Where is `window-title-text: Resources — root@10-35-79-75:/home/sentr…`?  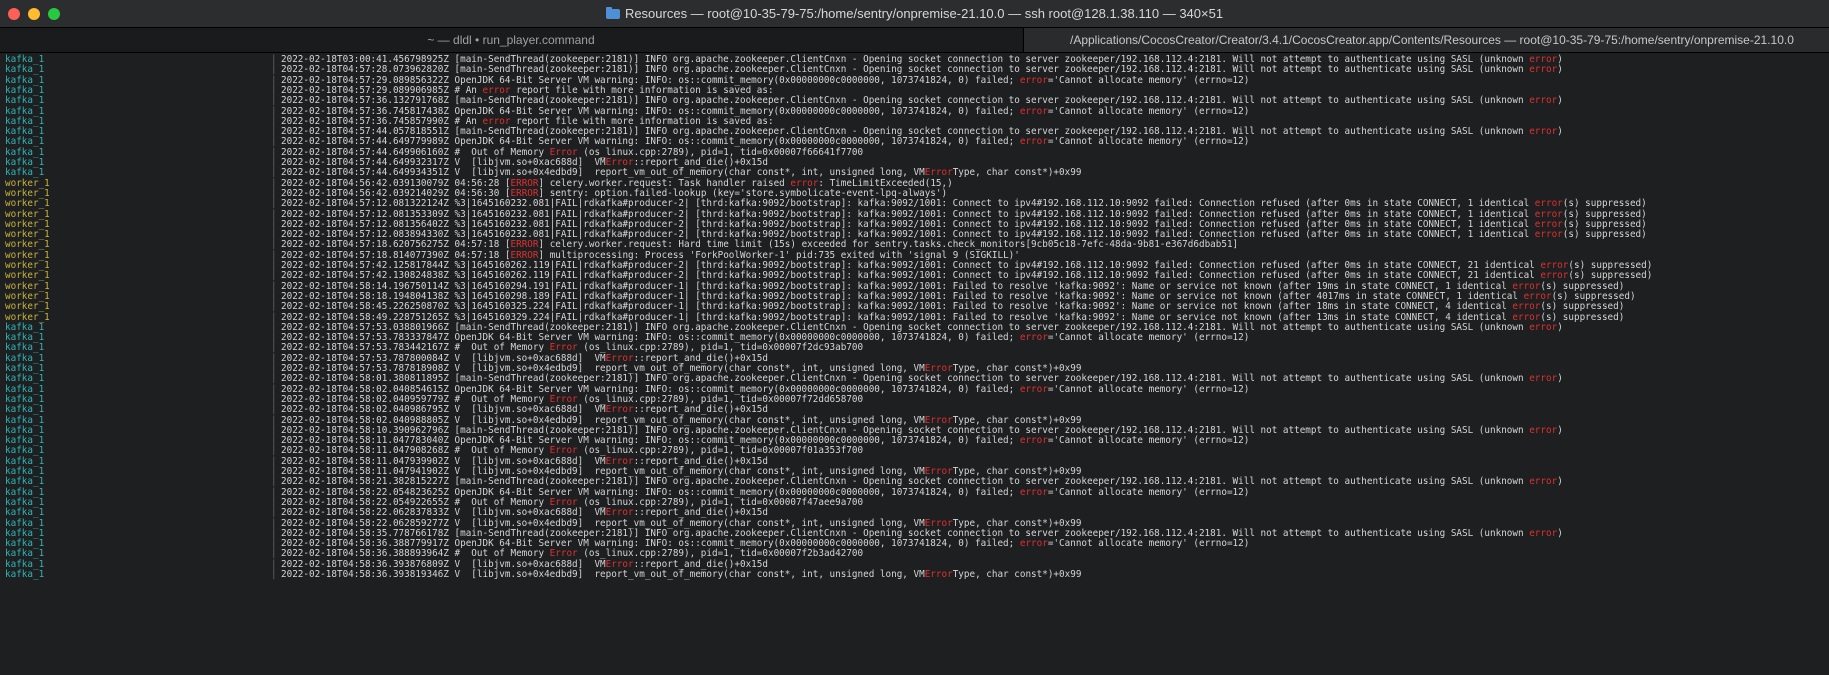 window-title-text: Resources — root@10-35-79-75:/home/sentr… is located at coordinates (924, 13).